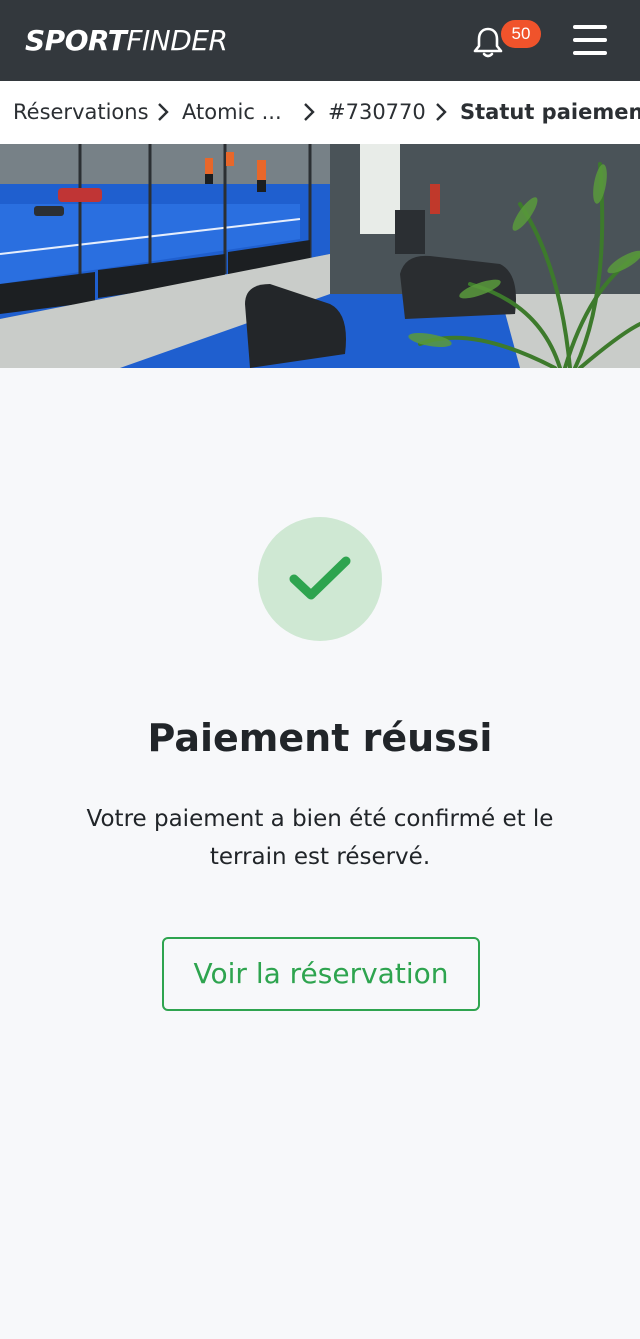 Image resolution: width=640 pixels, height=1339 pixels. What do you see at coordinates (590, 40) in the screenshot?
I see `hamburger-menu-icon` at bounding box center [590, 40].